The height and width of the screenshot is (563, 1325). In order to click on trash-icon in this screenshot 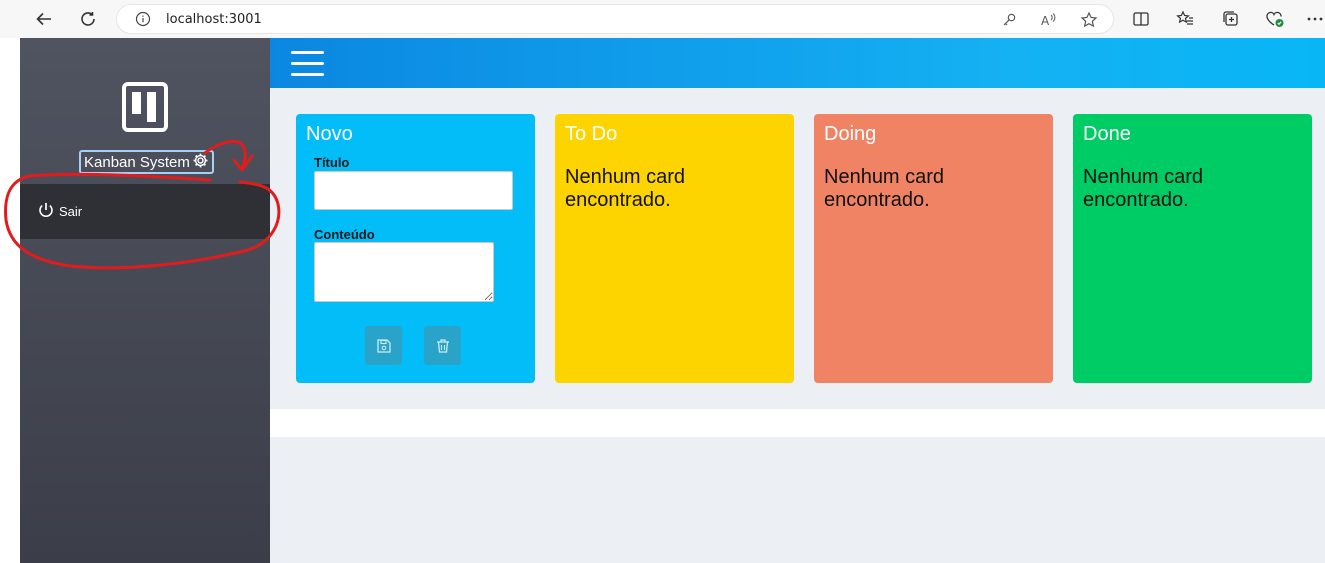, I will do `click(442, 345)`.